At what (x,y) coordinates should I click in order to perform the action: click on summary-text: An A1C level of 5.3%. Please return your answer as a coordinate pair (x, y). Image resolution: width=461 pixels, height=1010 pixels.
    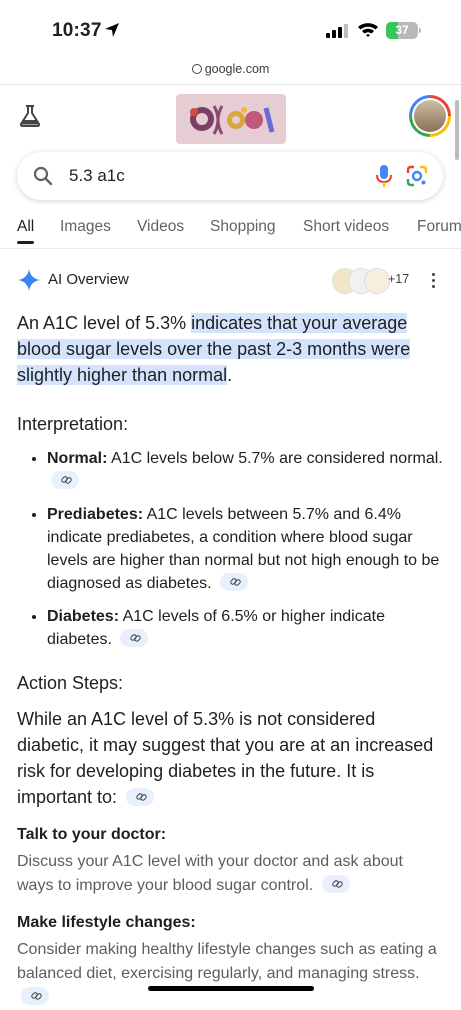
    Looking at the image, I should click on (104, 323).